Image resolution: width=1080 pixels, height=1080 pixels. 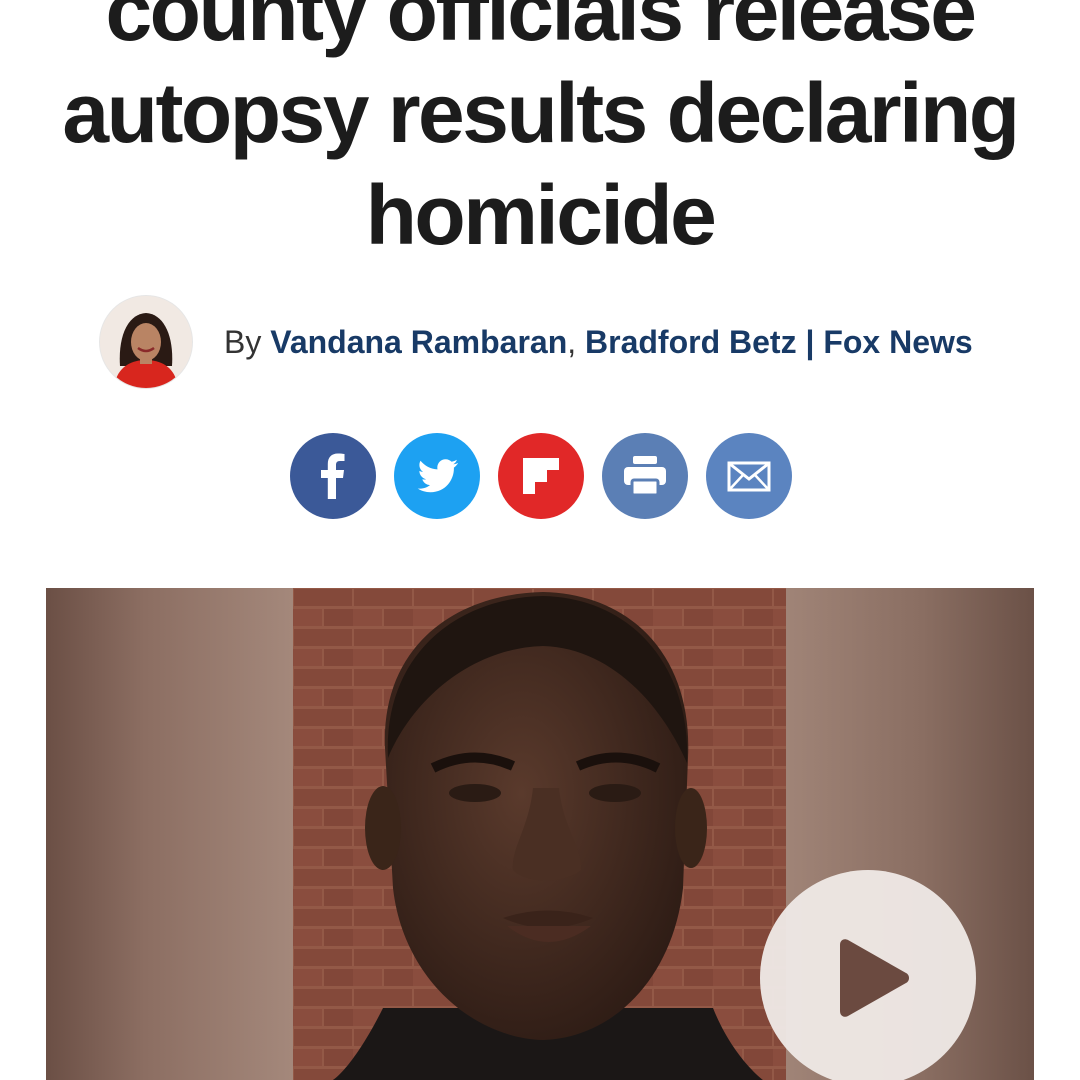 What do you see at coordinates (418, 342) in the screenshot?
I see `author-link-1: Vandana Rambaran` at bounding box center [418, 342].